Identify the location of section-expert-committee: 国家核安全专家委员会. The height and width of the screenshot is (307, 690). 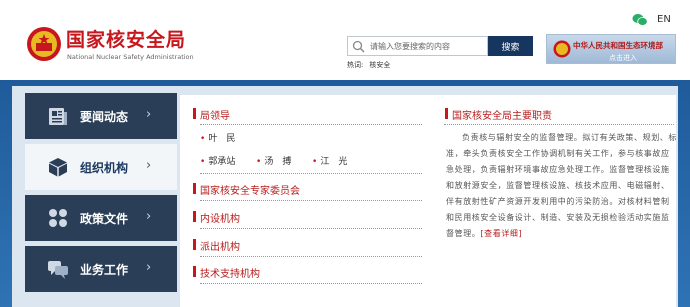
(246, 189).